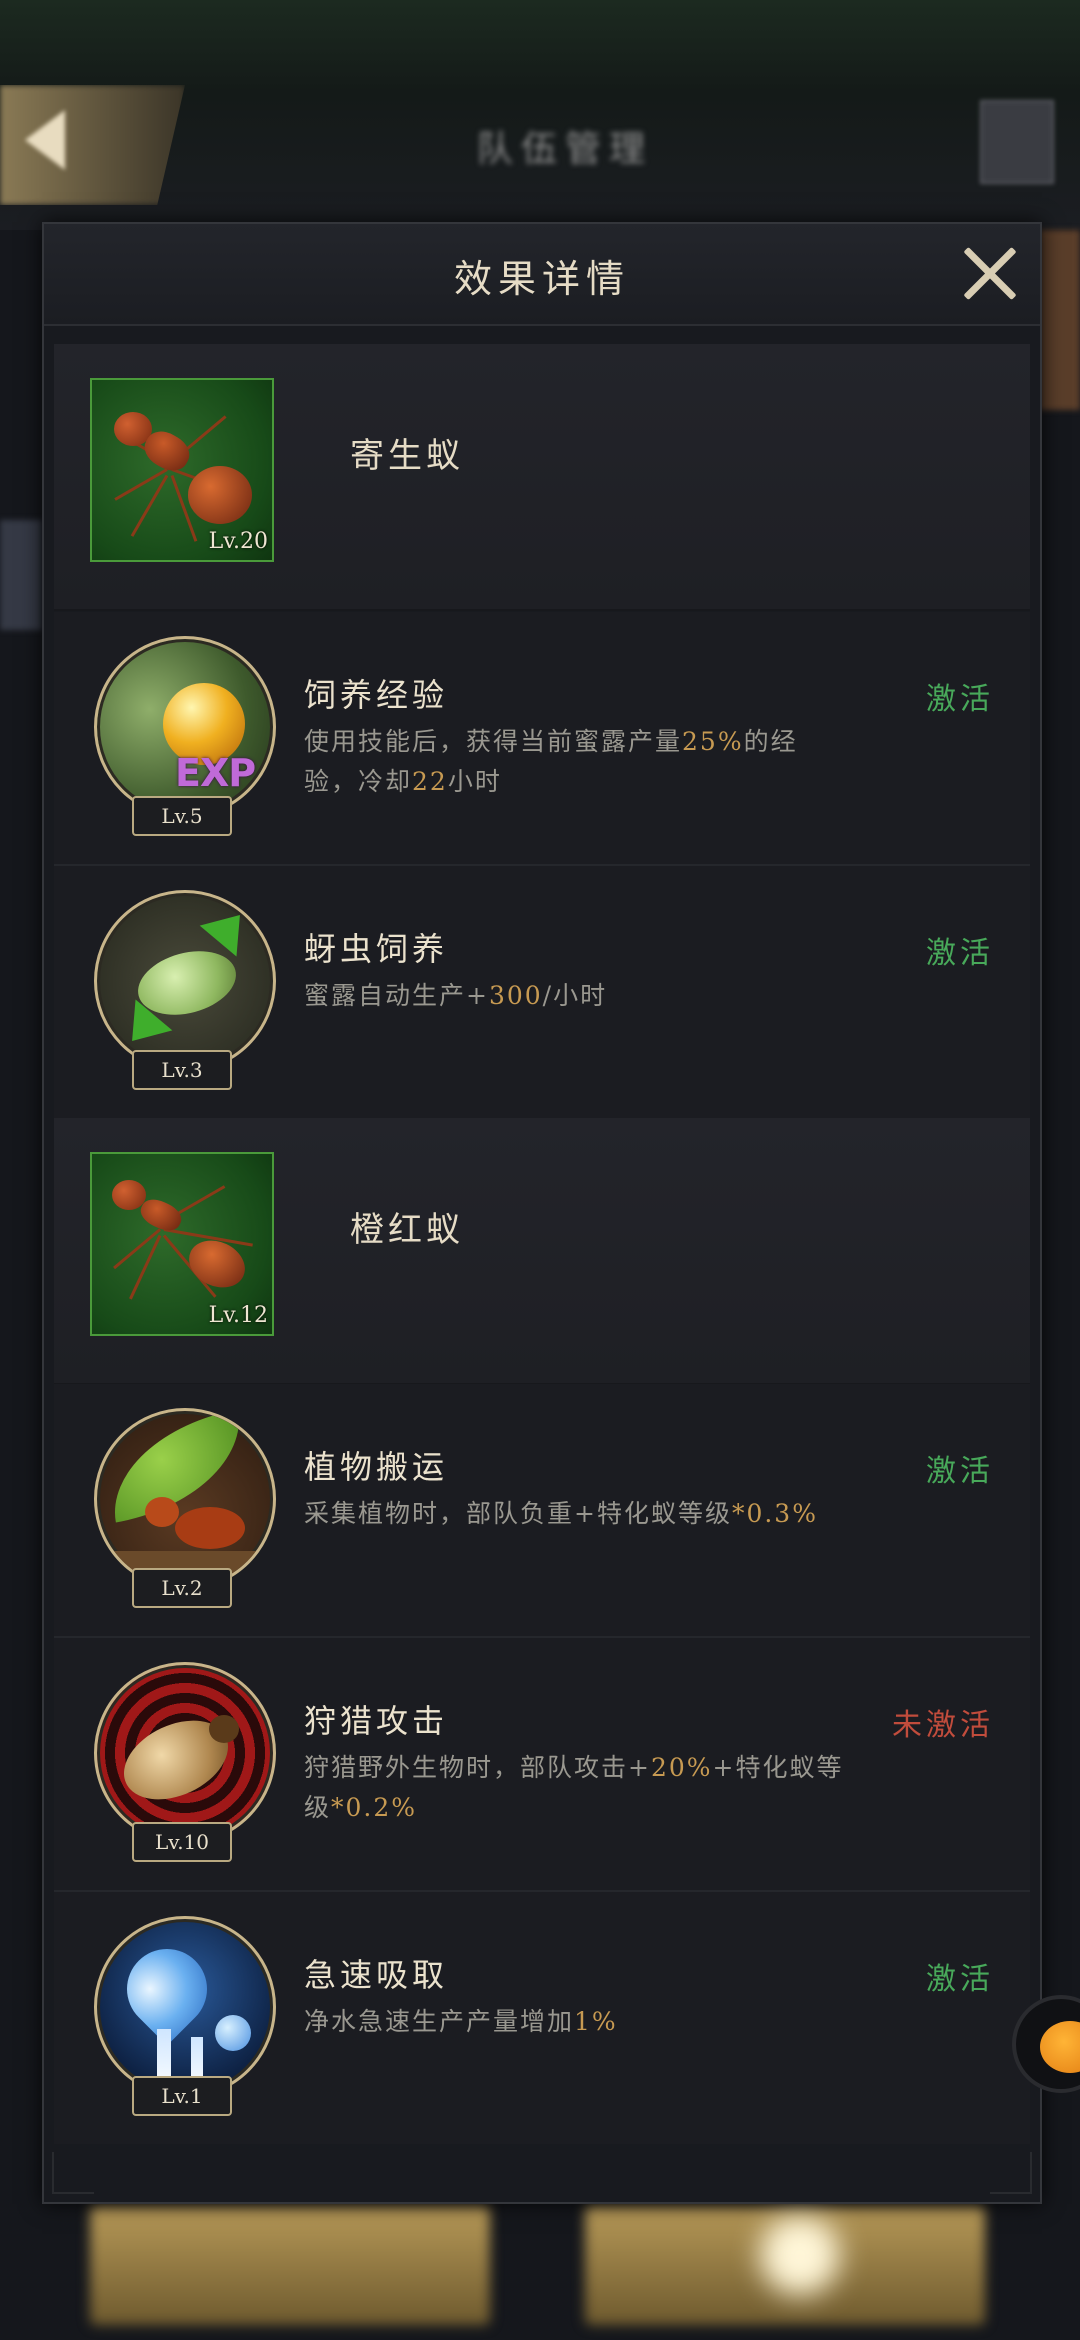 Image resolution: width=1080 pixels, height=2340 pixels. I want to click on ant-portrait-icon: Lv.20, so click(182, 470).